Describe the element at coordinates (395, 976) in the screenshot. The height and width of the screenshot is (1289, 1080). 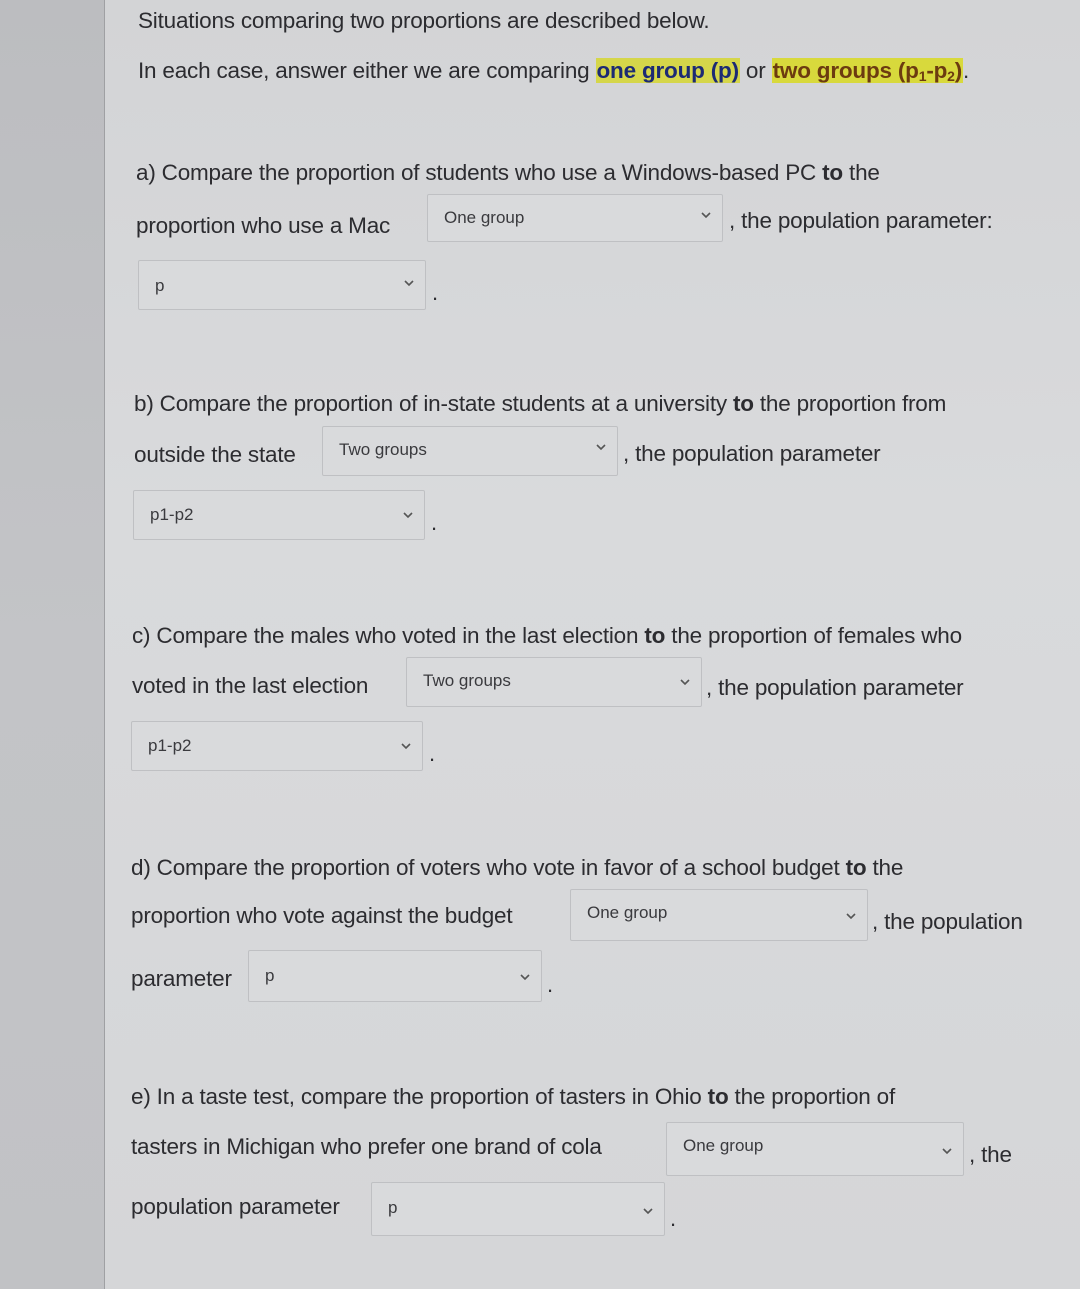
I see `question-d-parameter-select: p` at that location.